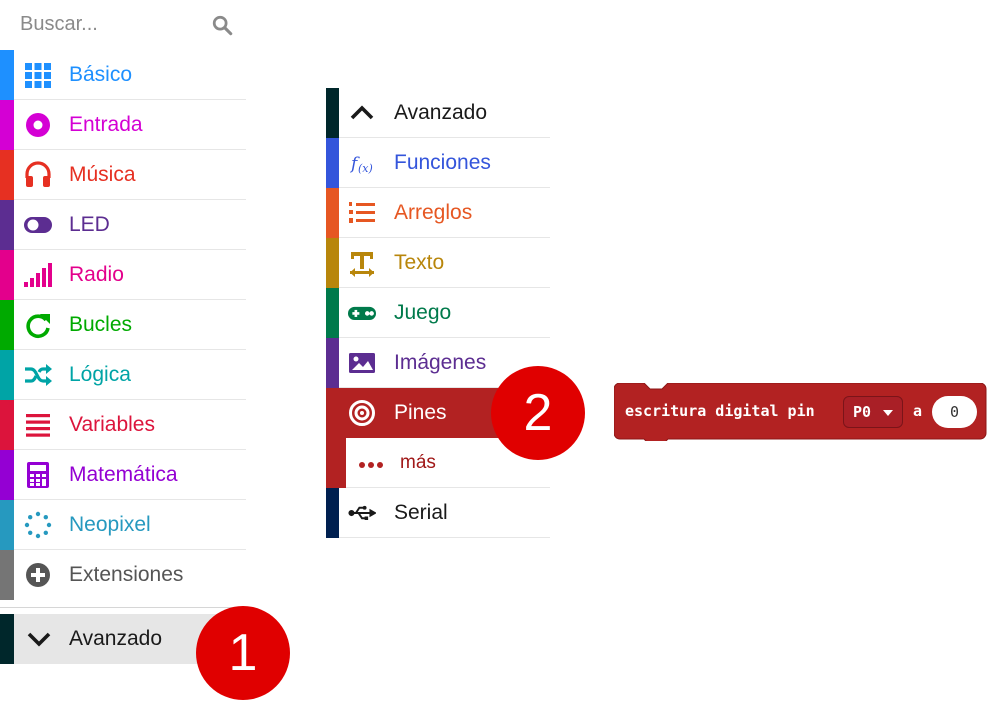 The image size is (997, 708). I want to click on refresh-icon, so click(38, 326).